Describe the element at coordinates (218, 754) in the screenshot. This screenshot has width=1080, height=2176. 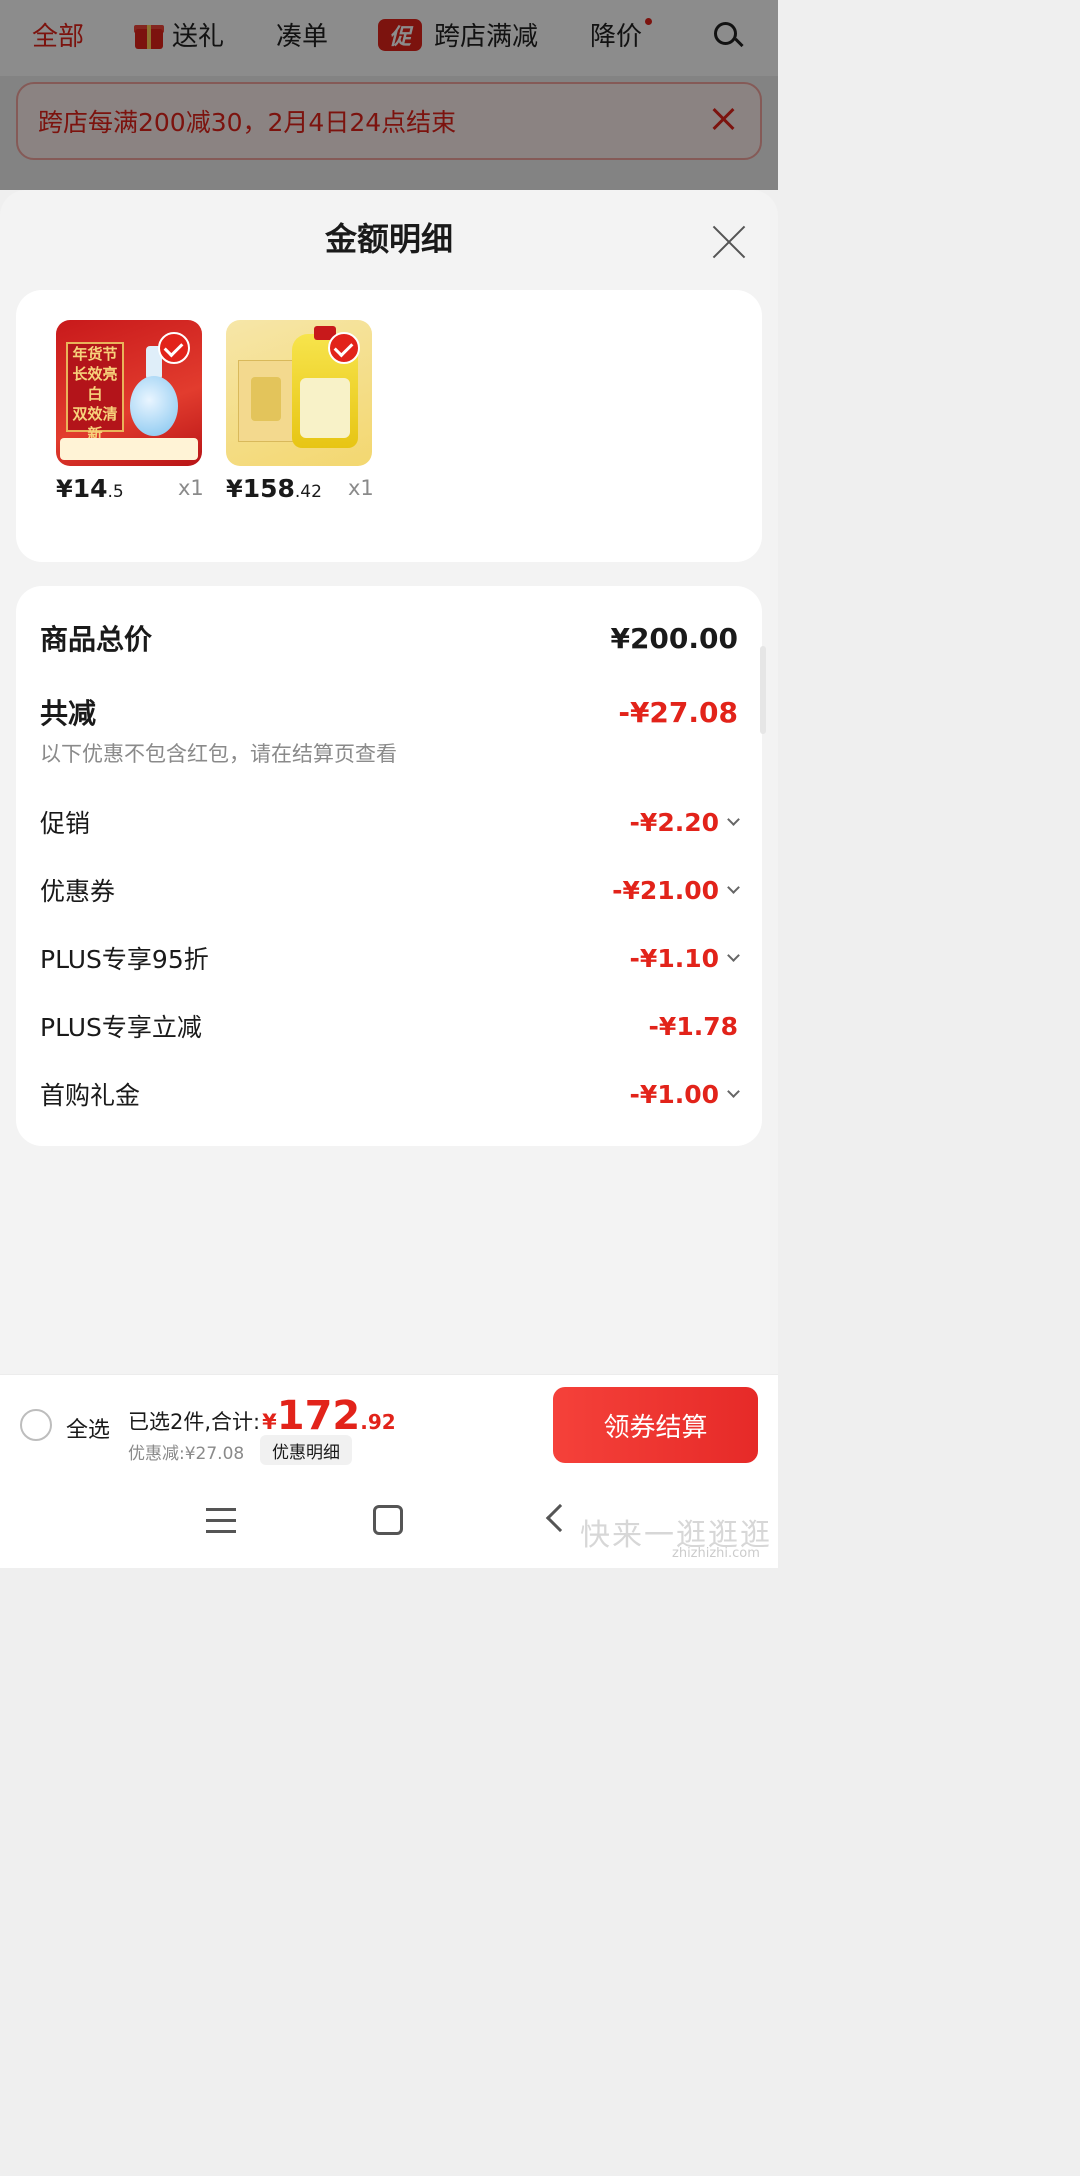
I see `discount-note: 以下优惠不包含红包，请在结算页查看` at that location.